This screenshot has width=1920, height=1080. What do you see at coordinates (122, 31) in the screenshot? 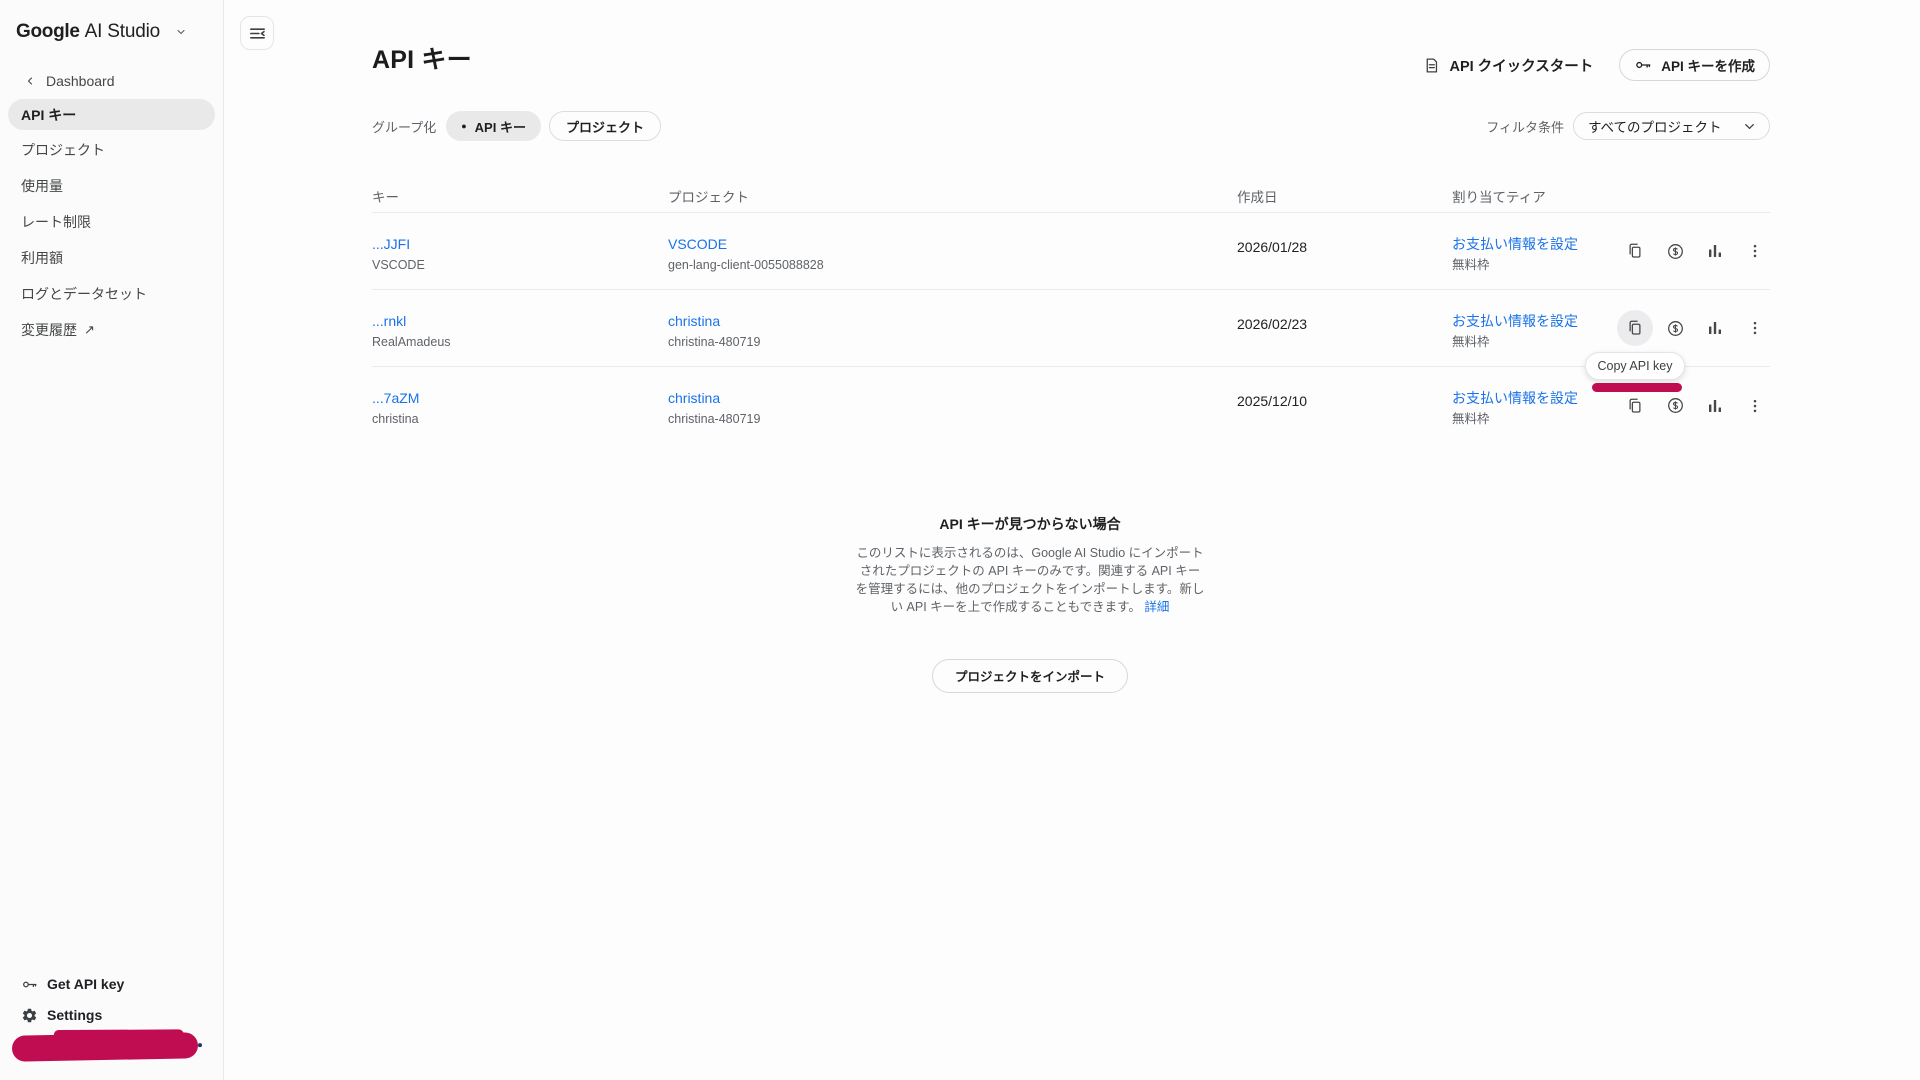
I see `ai-studio-wordmark: AI Studio` at bounding box center [122, 31].